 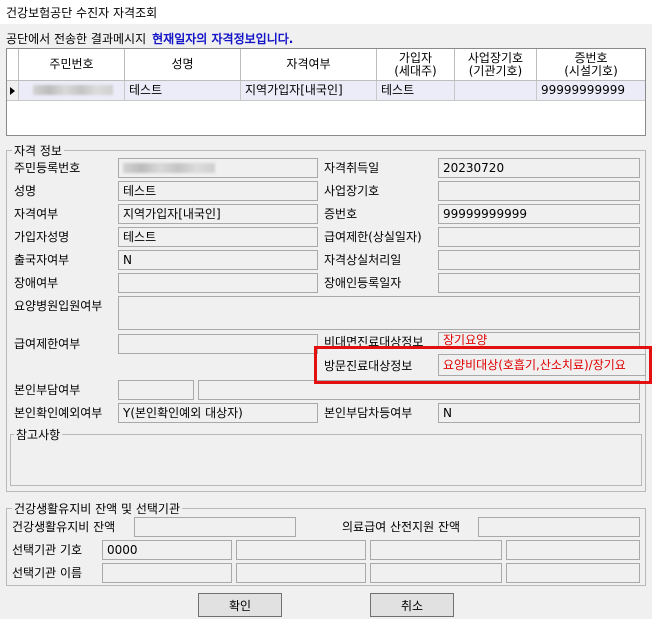 I want to click on field-benefit-limit-date, so click(x=539, y=237).